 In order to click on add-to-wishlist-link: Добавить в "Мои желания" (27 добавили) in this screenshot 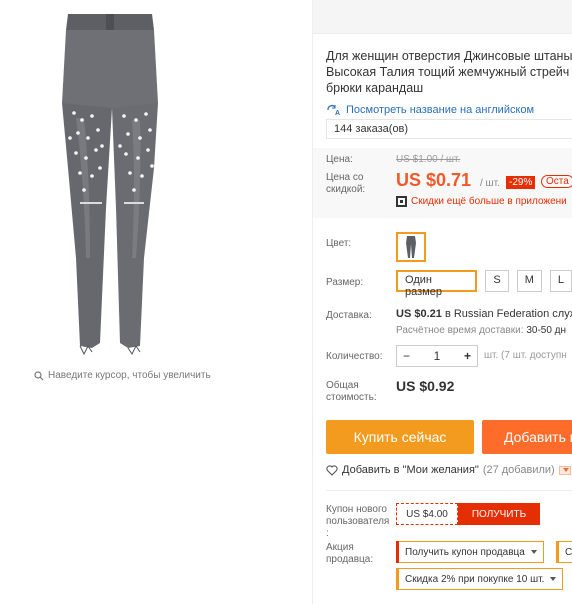, I will do `click(448, 470)`.